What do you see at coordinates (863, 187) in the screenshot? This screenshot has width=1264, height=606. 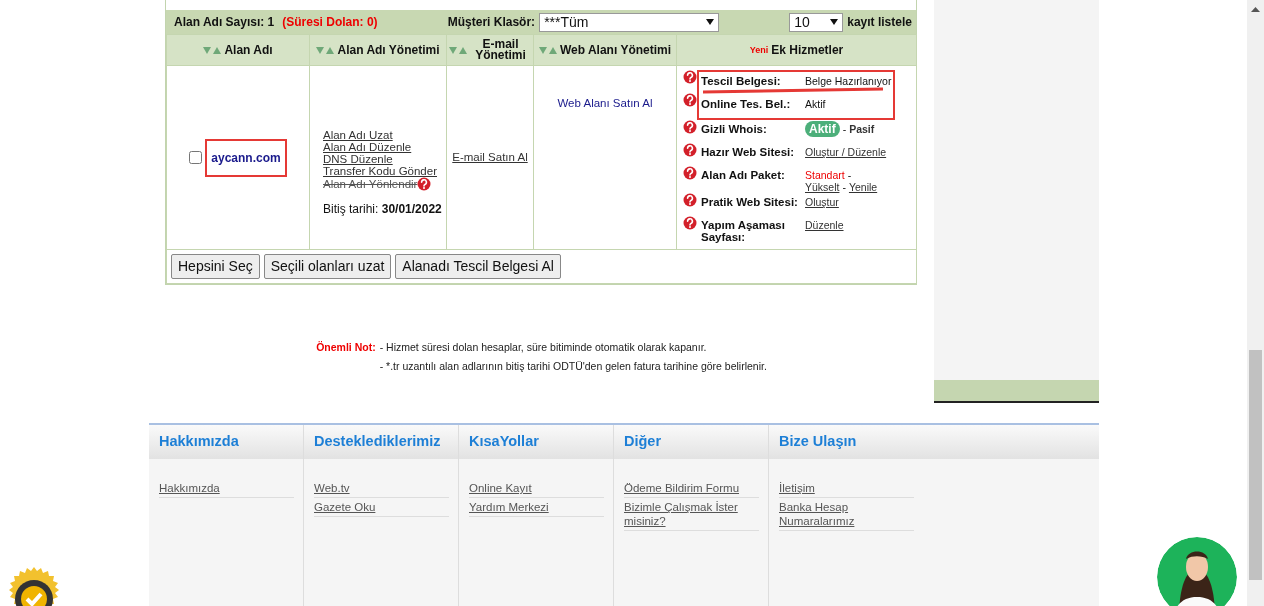 I see `service-link: Yenile` at bounding box center [863, 187].